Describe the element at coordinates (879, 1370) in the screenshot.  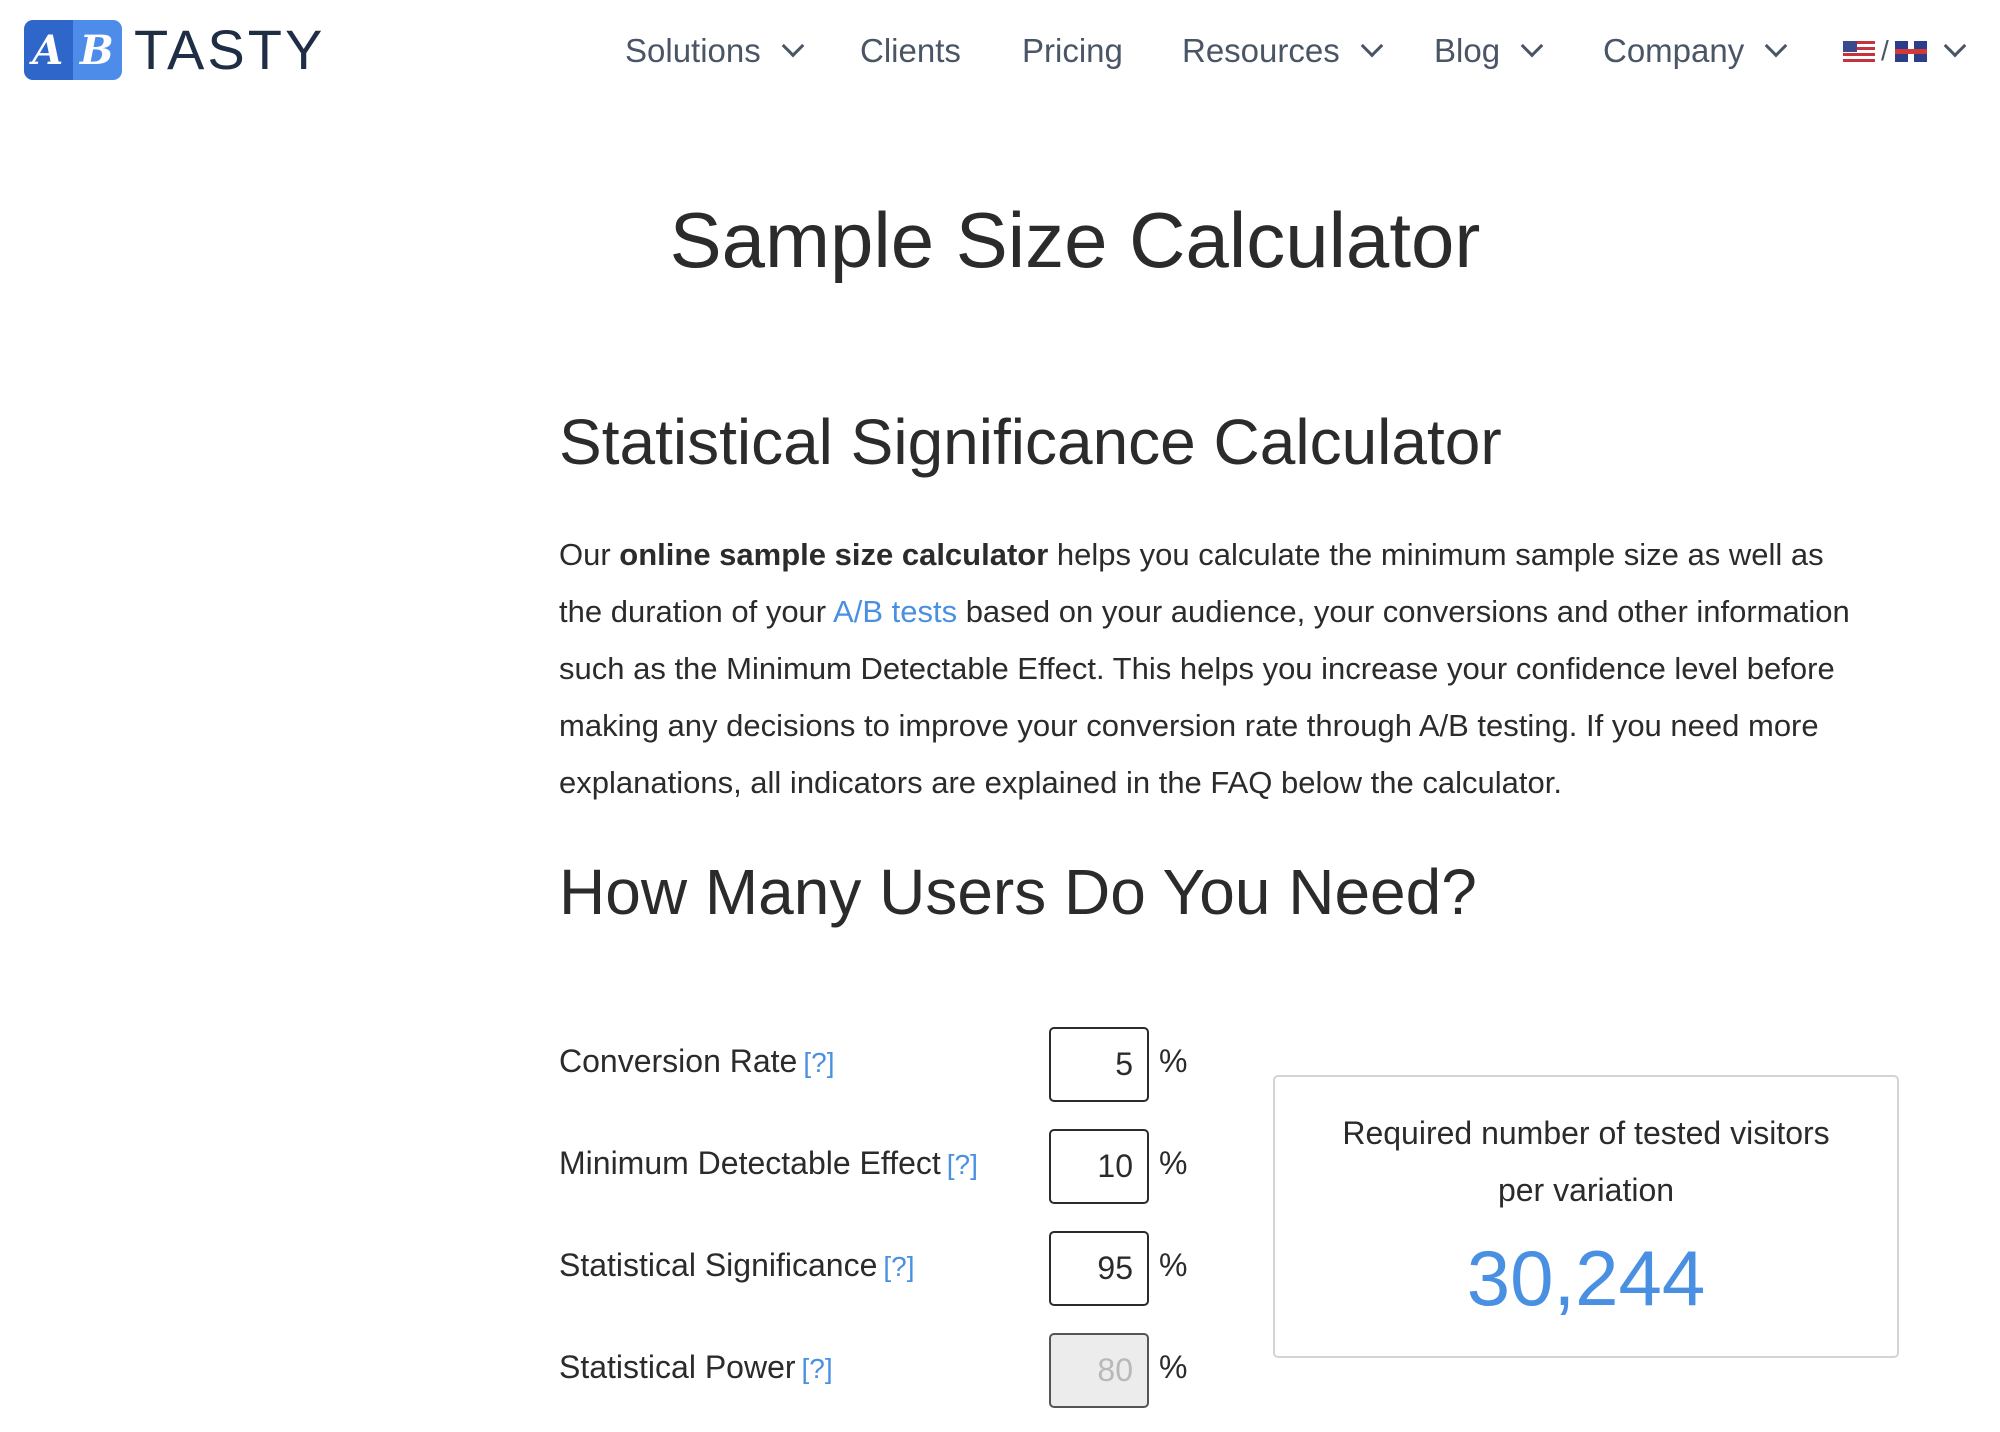
I see `power-row: Statistical Power[?] %` at that location.